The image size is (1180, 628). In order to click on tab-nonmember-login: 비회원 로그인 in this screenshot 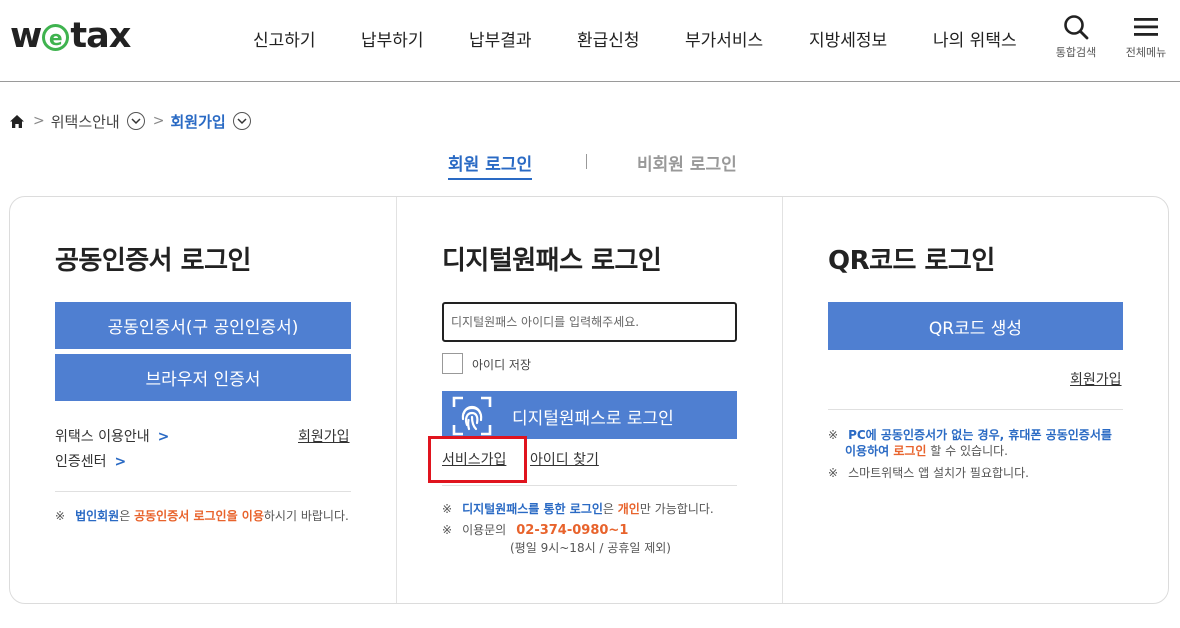, I will do `click(687, 162)`.